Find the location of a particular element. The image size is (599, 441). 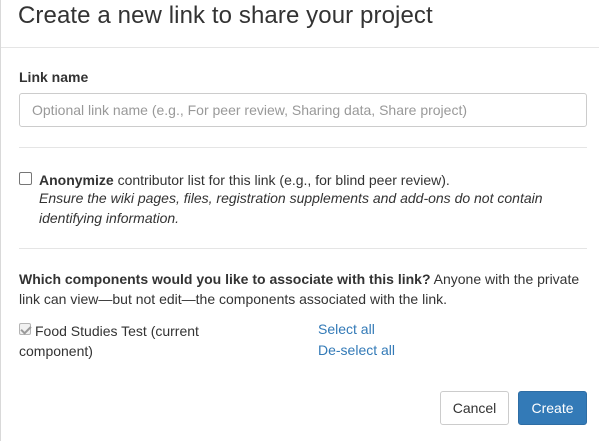

deselect-all-link: De-select all is located at coordinates (356, 350).